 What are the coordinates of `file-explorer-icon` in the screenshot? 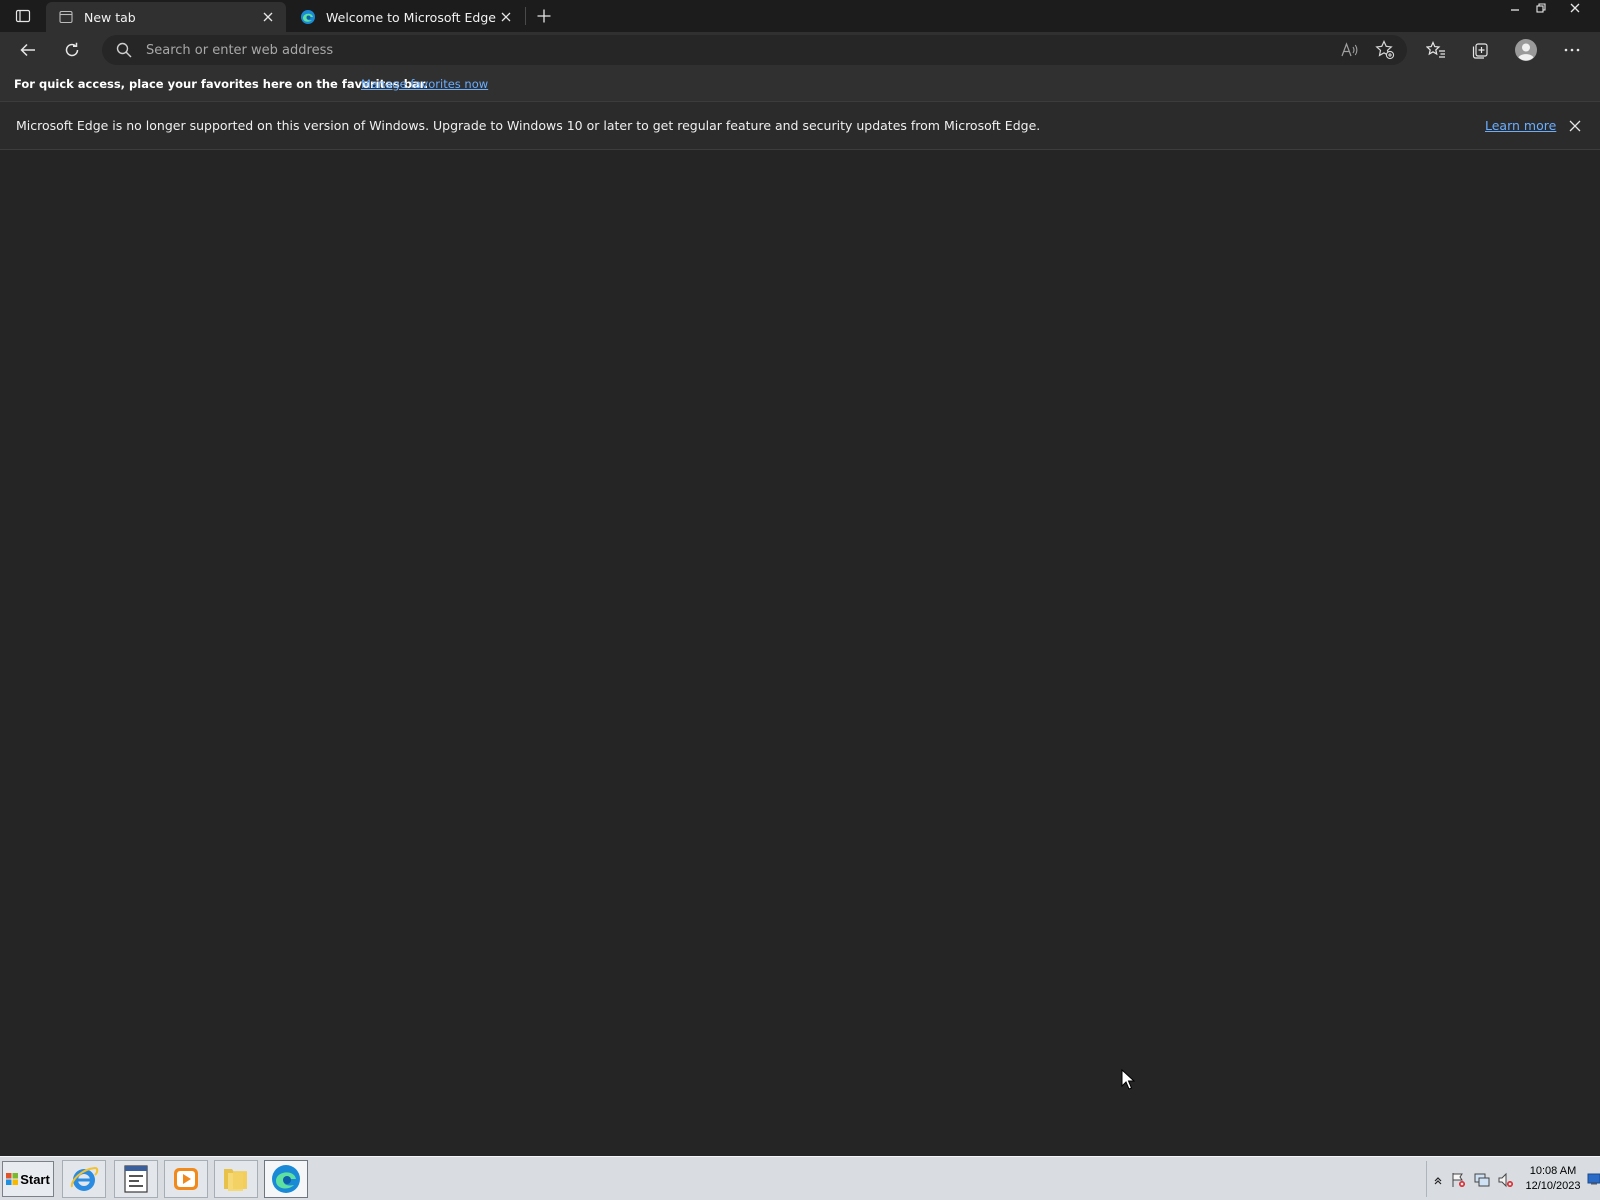 It's located at (235, 1180).